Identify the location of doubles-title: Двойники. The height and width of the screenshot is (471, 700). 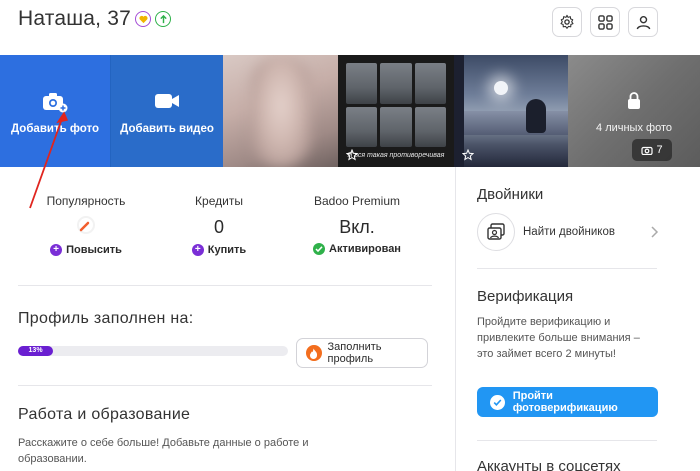
(510, 194).